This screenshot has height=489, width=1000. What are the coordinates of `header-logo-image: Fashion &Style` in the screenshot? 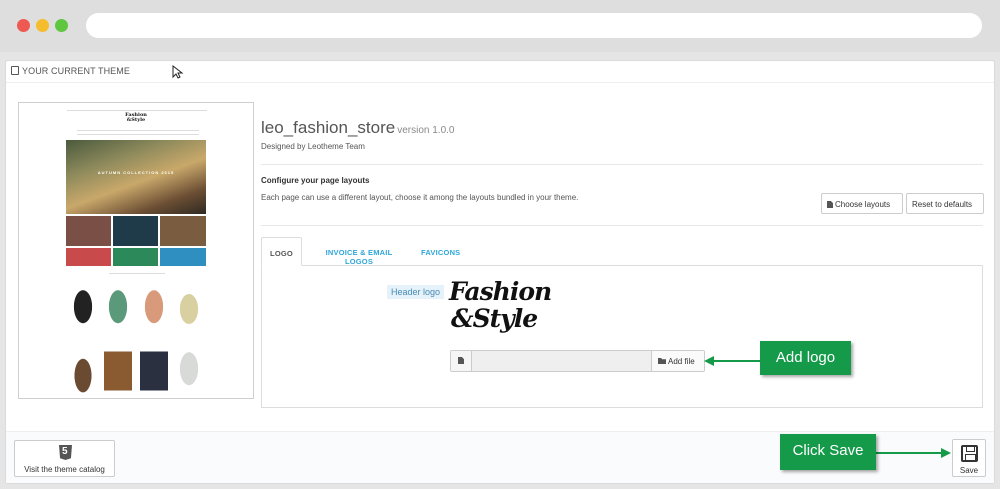 It's located at (503, 310).